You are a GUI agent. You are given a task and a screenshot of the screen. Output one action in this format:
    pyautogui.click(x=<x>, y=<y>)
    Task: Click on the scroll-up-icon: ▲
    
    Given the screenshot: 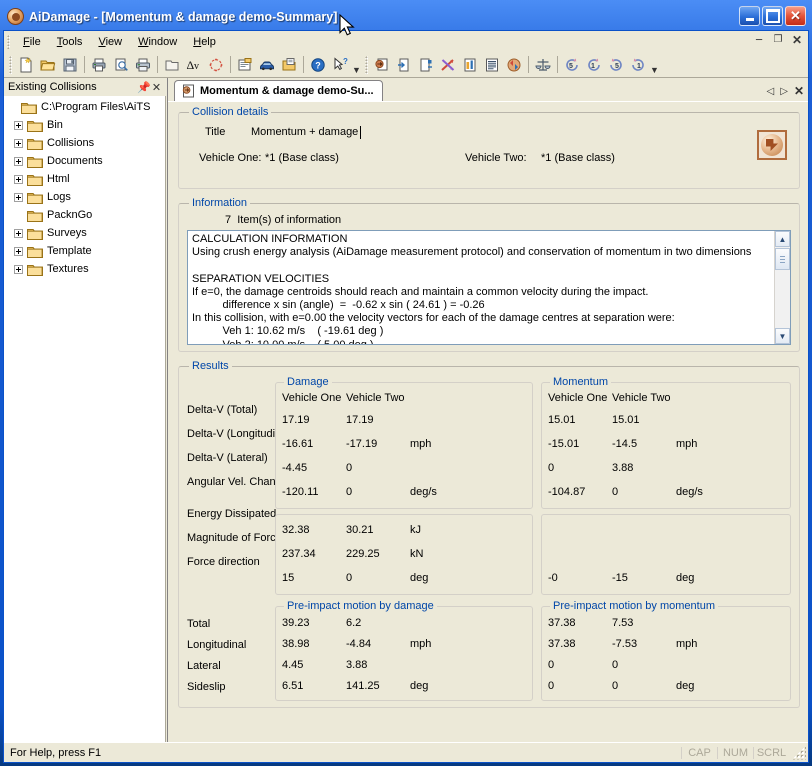 What is the action you would take?
    pyautogui.click(x=782, y=239)
    